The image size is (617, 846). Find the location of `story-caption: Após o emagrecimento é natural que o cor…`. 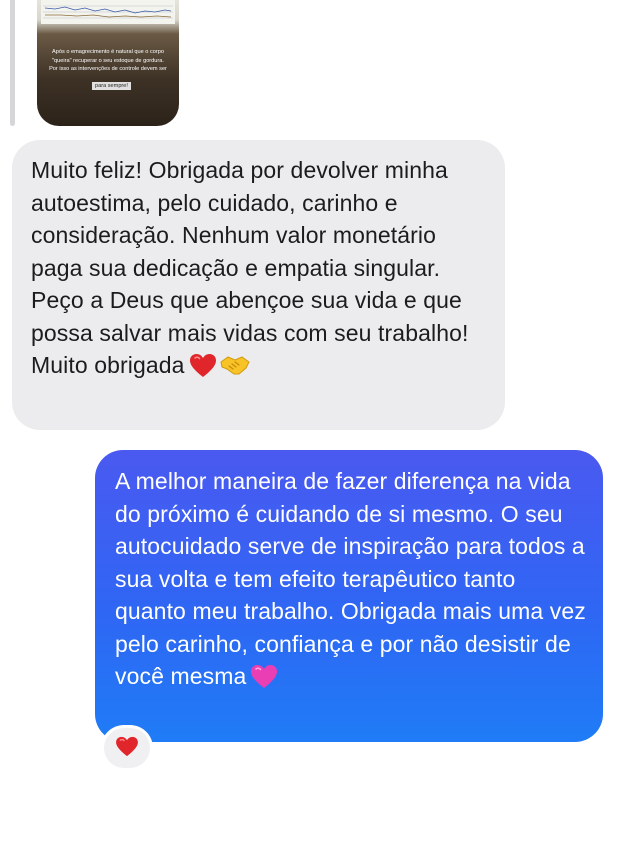

story-caption: Após o emagrecimento é natural que o cor… is located at coordinates (108, 61).